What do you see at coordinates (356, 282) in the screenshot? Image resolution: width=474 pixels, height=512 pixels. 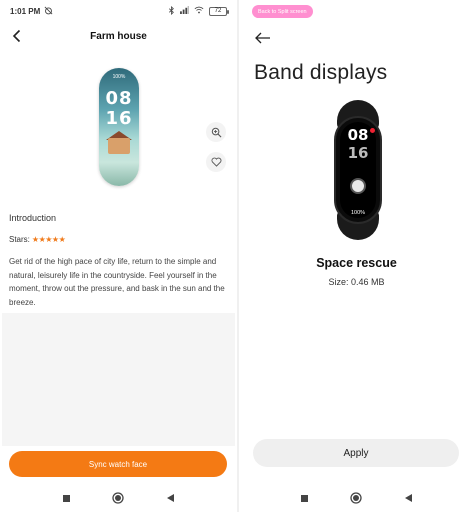 I see `face-size: Size: 0.46 MB` at bounding box center [356, 282].